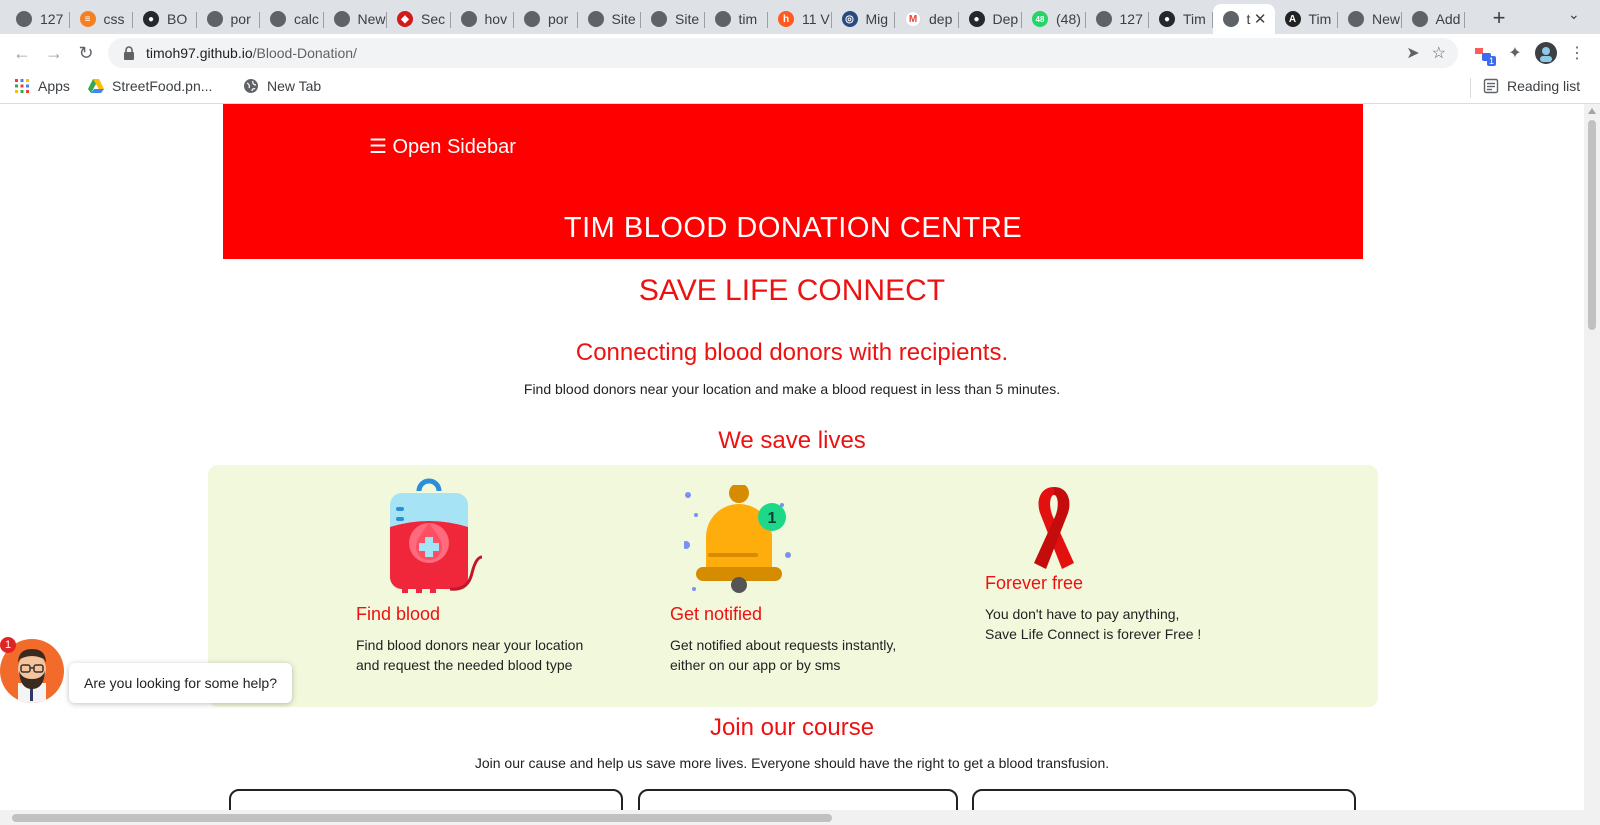 The width and height of the screenshot is (1600, 825). What do you see at coordinates (101, 19) in the screenshot?
I see `browser-tab: ≡ css` at bounding box center [101, 19].